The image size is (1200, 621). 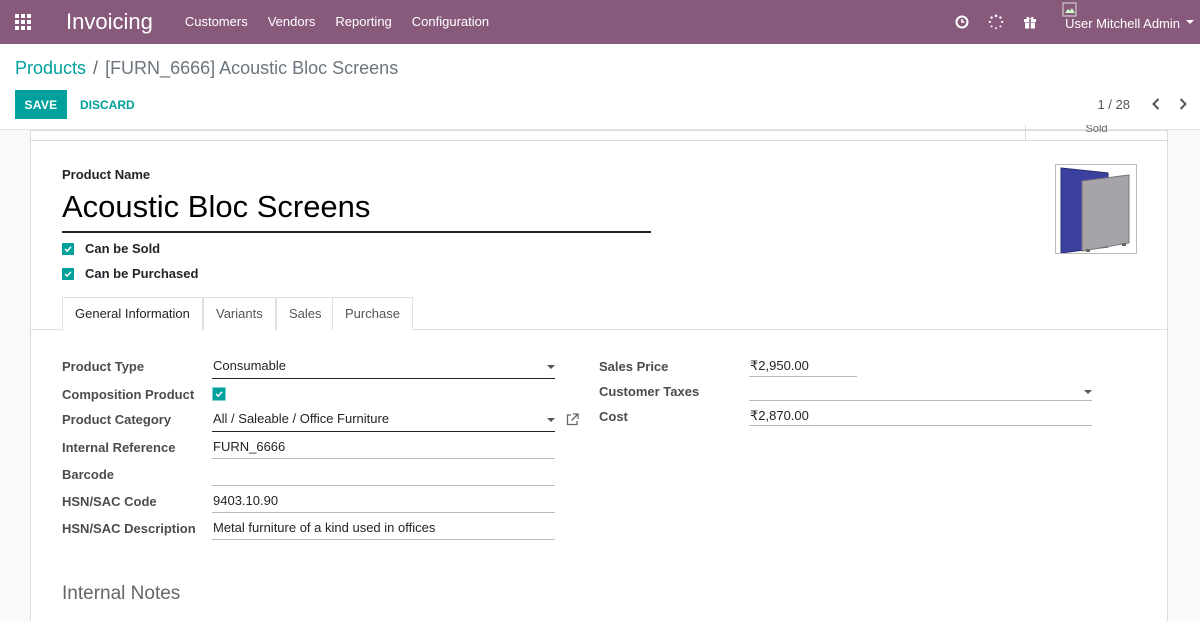 I want to click on internal-notes-title: Internal Notes, so click(x=121, y=593).